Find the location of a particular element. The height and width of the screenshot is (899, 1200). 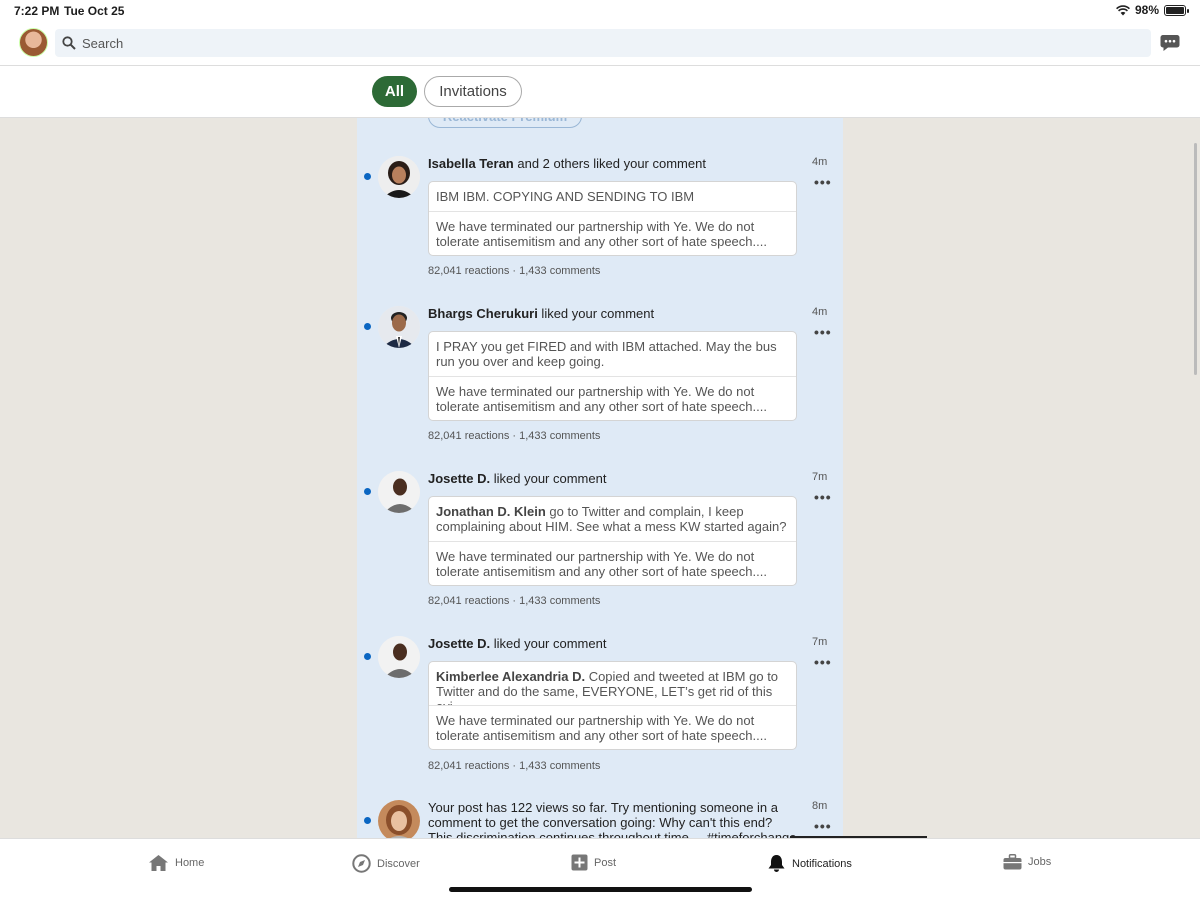

notification-text: Bhargs Cherukuri liked your comment is located at coordinates (608, 313).